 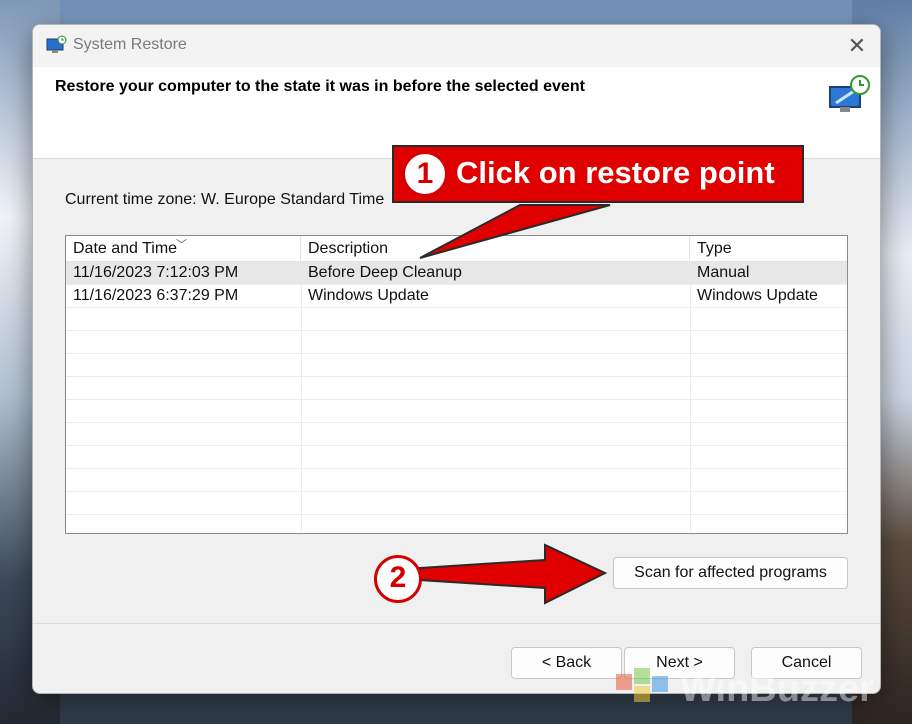 What do you see at coordinates (56, 44) in the screenshot?
I see `system-restore-icon` at bounding box center [56, 44].